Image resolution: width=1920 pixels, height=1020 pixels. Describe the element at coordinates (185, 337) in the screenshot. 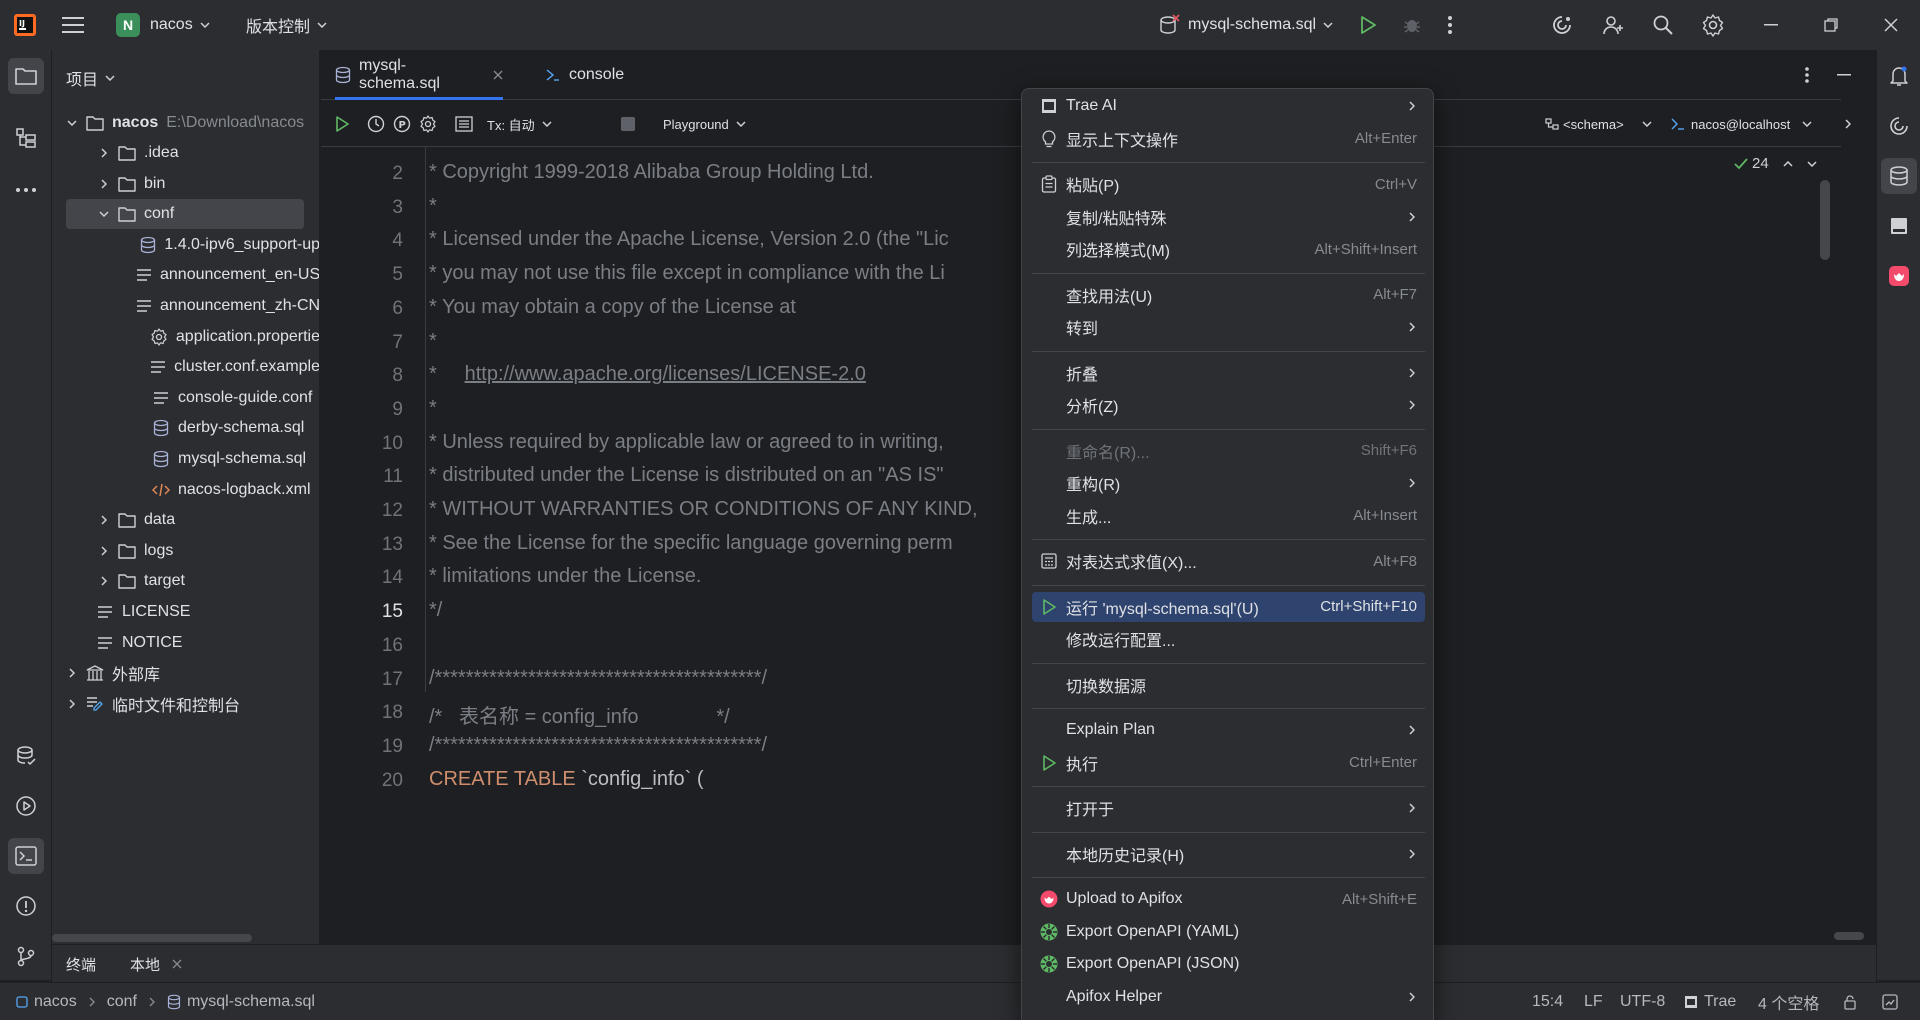

I see `tree-item: application.propertie` at that location.